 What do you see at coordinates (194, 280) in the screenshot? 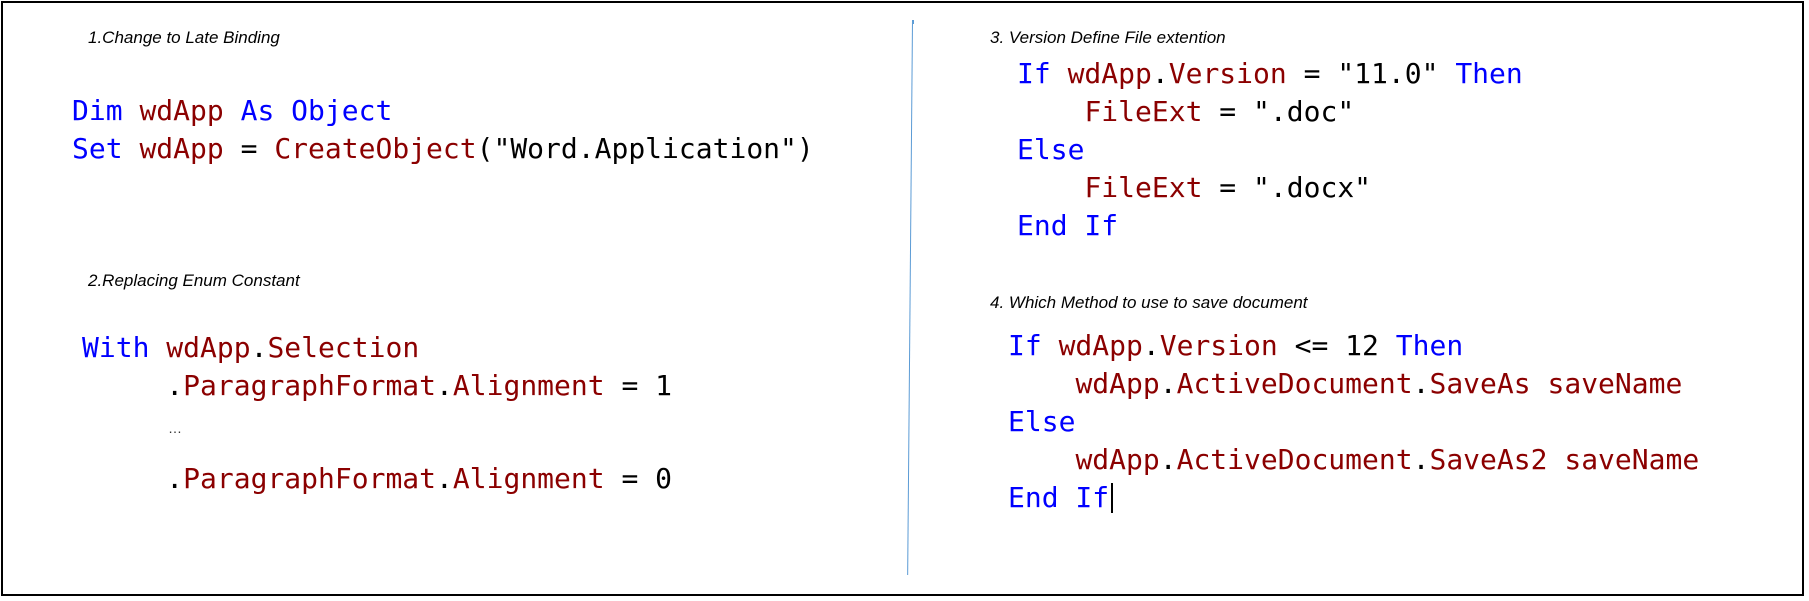
I see `section-2-title: 2.Replacing Enum Constant` at bounding box center [194, 280].